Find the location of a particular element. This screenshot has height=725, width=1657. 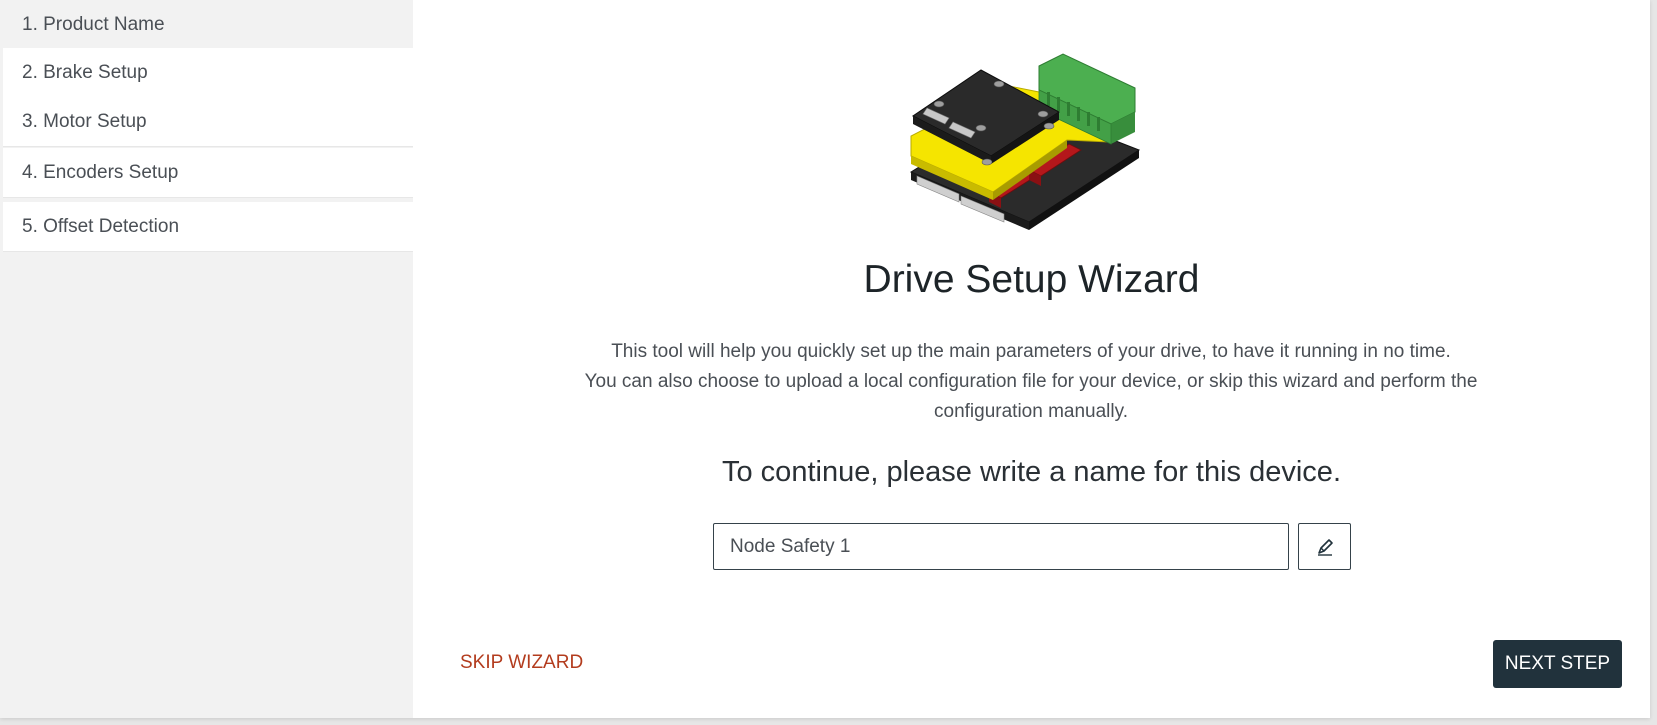

sidebar-step-brake-setup: 2. Brake Setup is located at coordinates (208, 73).